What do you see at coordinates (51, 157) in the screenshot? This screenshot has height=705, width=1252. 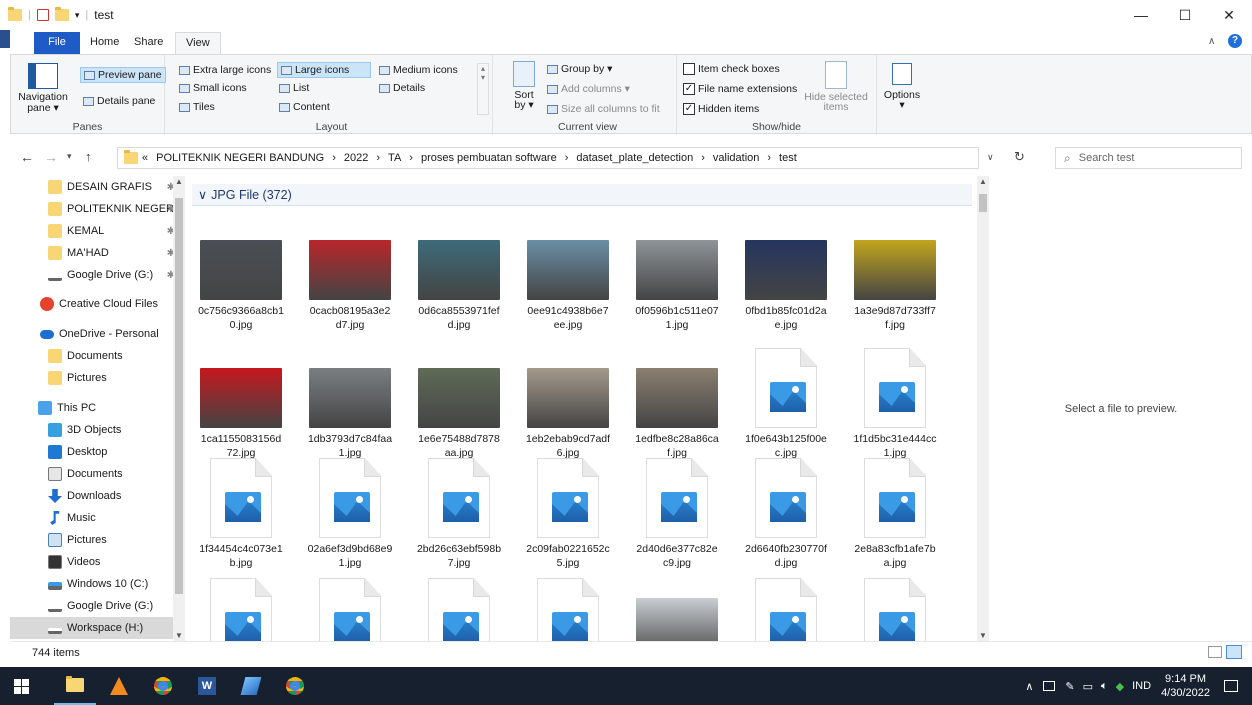 I see `forward-arrow-icon: →` at bounding box center [51, 157].